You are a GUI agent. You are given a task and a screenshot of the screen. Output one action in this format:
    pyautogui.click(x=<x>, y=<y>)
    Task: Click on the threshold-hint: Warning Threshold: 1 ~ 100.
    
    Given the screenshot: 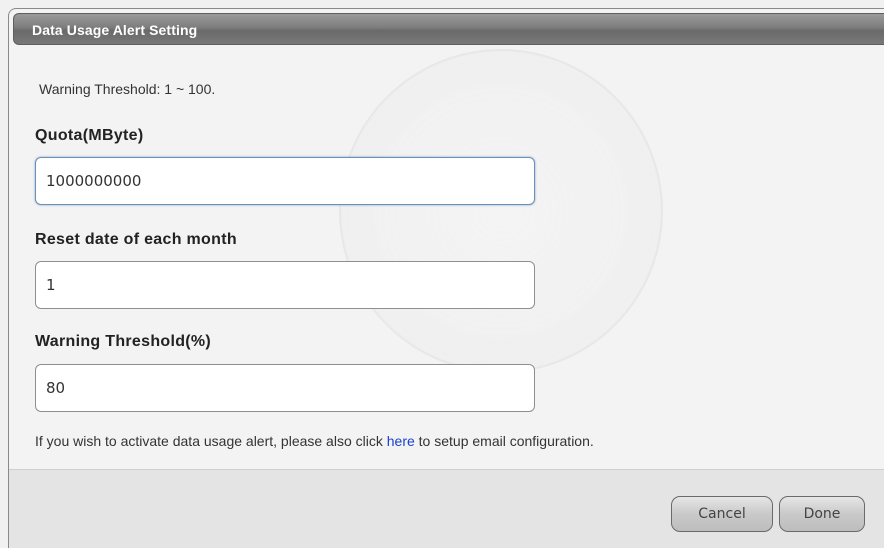 What is the action you would take?
    pyautogui.click(x=127, y=89)
    